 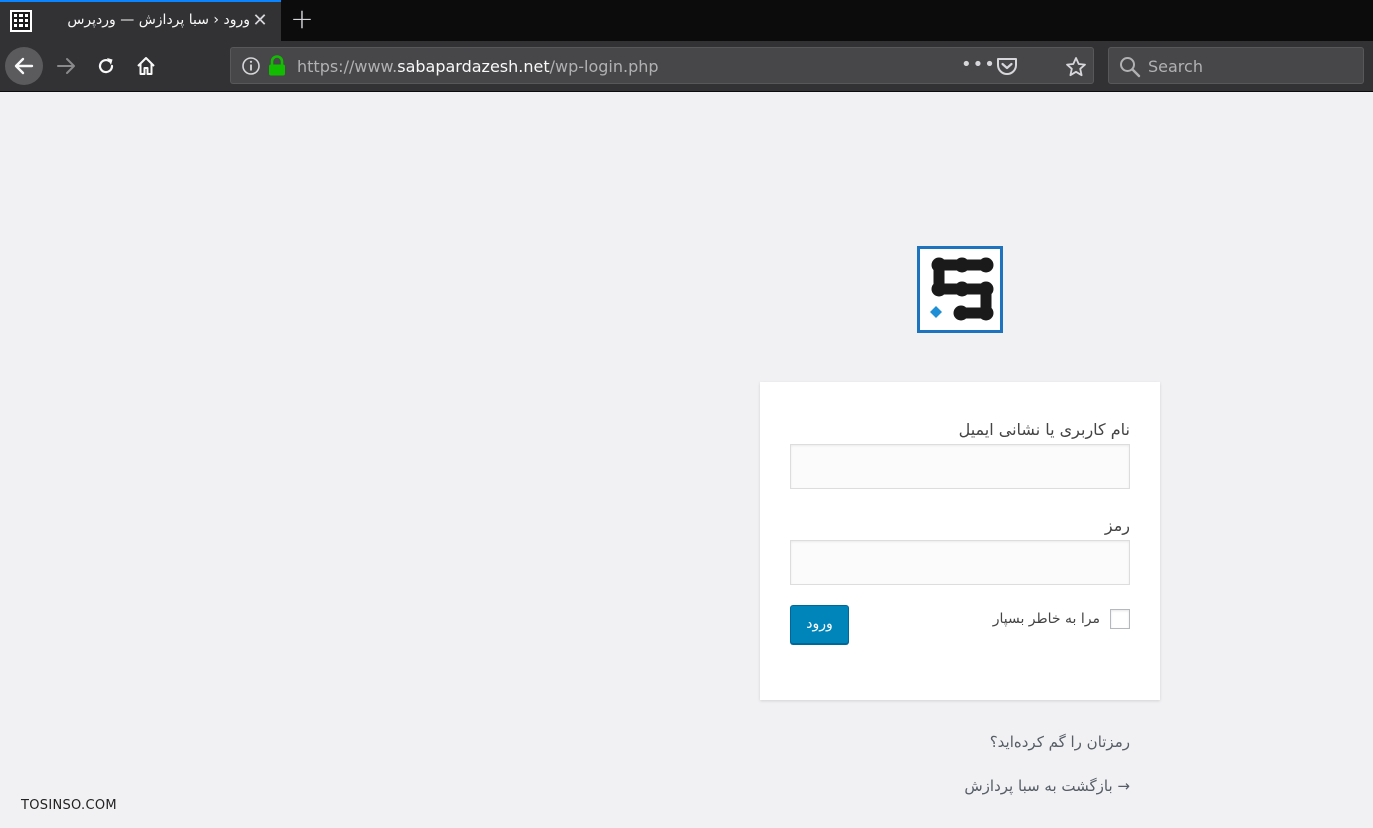 What do you see at coordinates (1060, 742) in the screenshot?
I see `lost-password-link: رمزتان را گم کرده‌اید؟` at bounding box center [1060, 742].